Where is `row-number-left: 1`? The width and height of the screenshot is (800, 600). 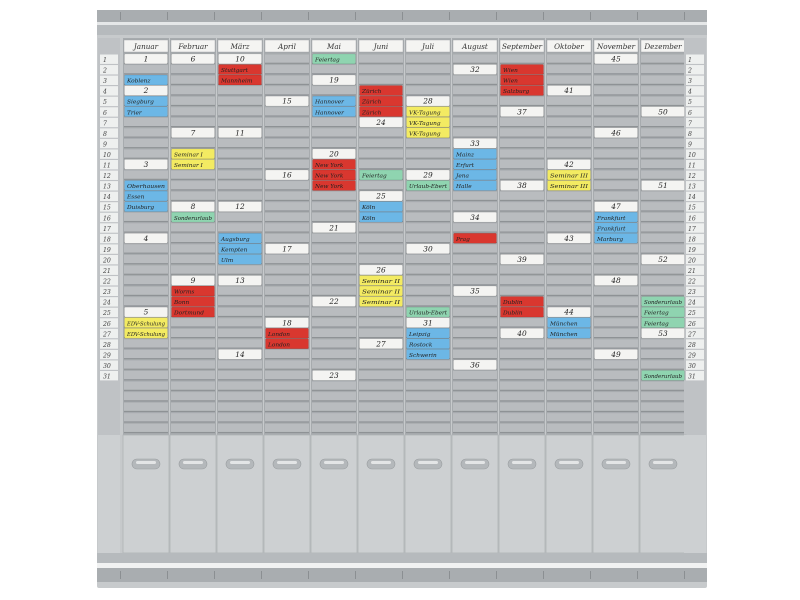
row-number-left: 1 is located at coordinates (105, 60).